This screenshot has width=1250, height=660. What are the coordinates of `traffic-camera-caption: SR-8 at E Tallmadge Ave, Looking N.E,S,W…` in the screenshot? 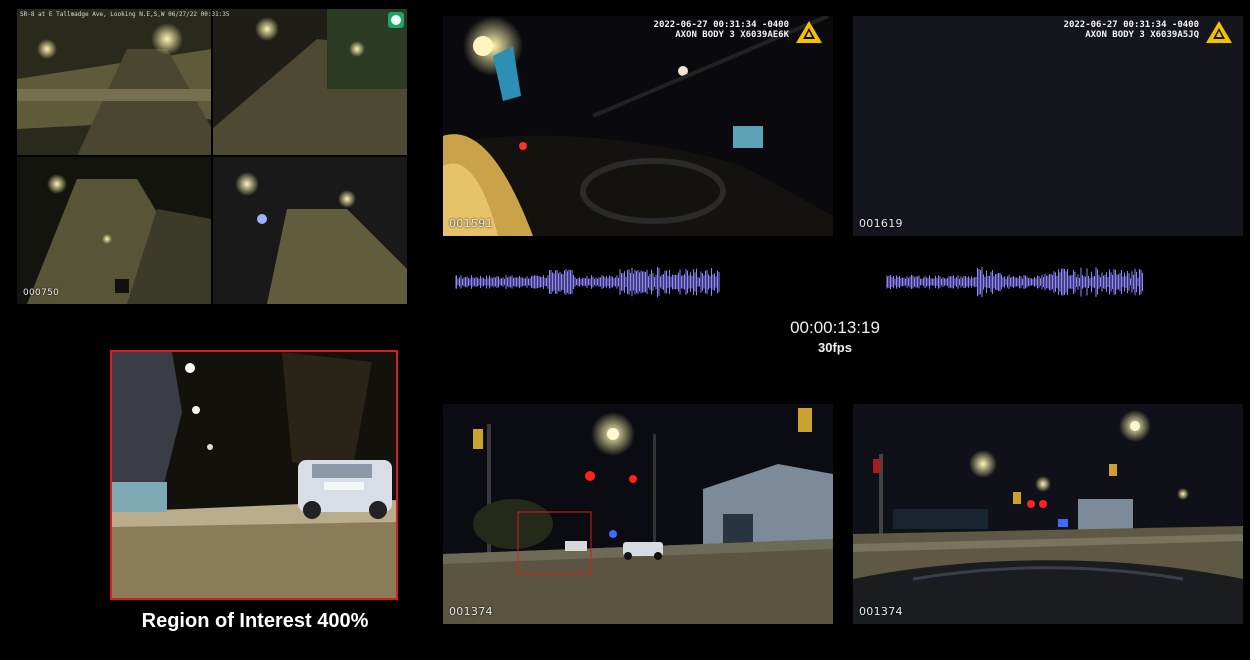 It's located at (125, 14).